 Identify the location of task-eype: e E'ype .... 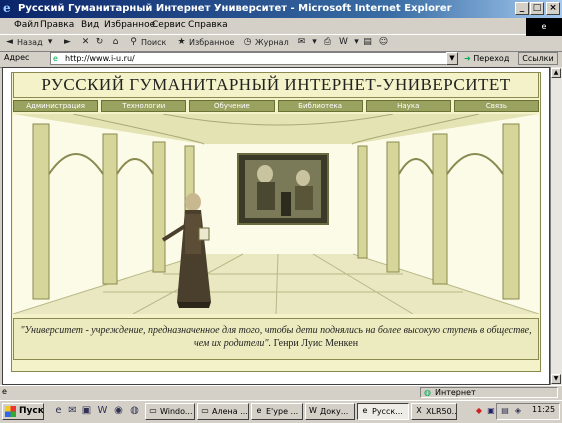
(277, 411).